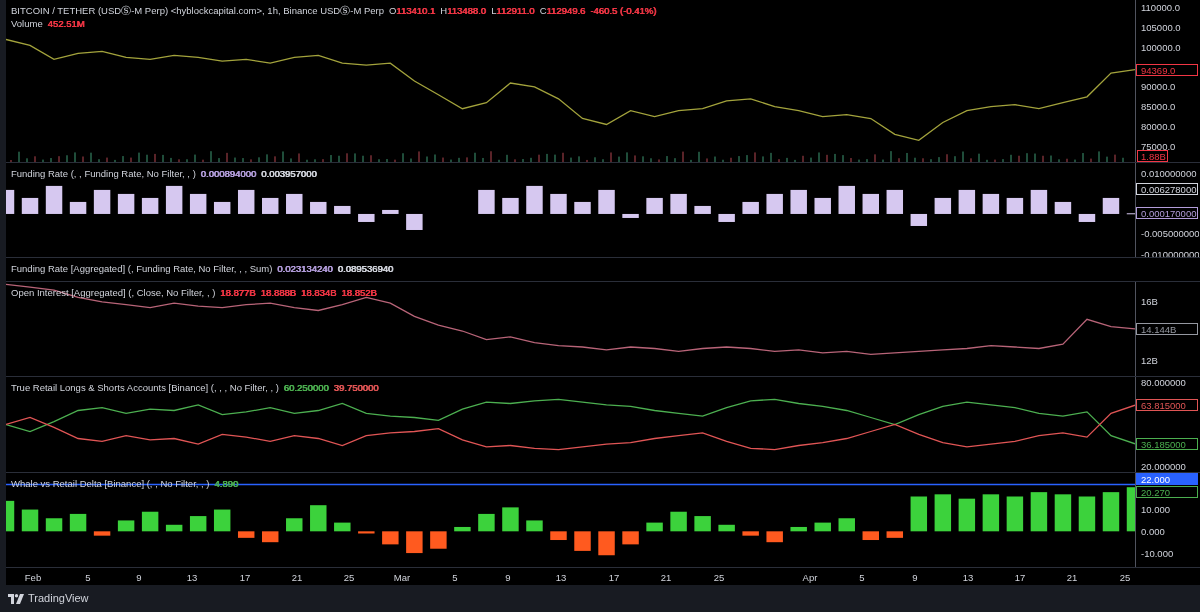 Image resolution: width=1200 pixels, height=612 pixels. I want to click on annotation: 36.185000, so click(1163, 444).